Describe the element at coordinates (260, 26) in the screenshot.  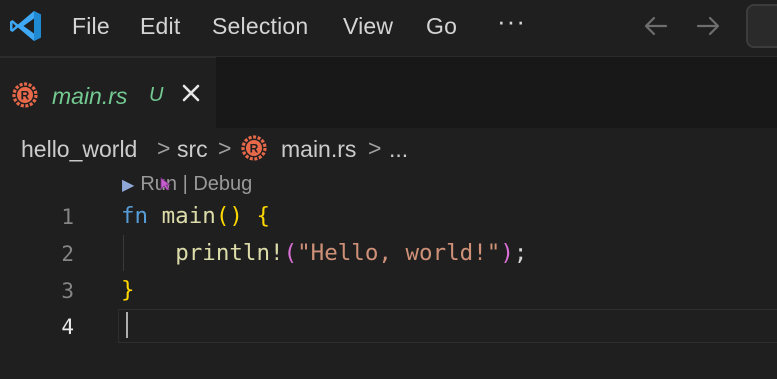
I see `menu-selection: Selection` at that location.